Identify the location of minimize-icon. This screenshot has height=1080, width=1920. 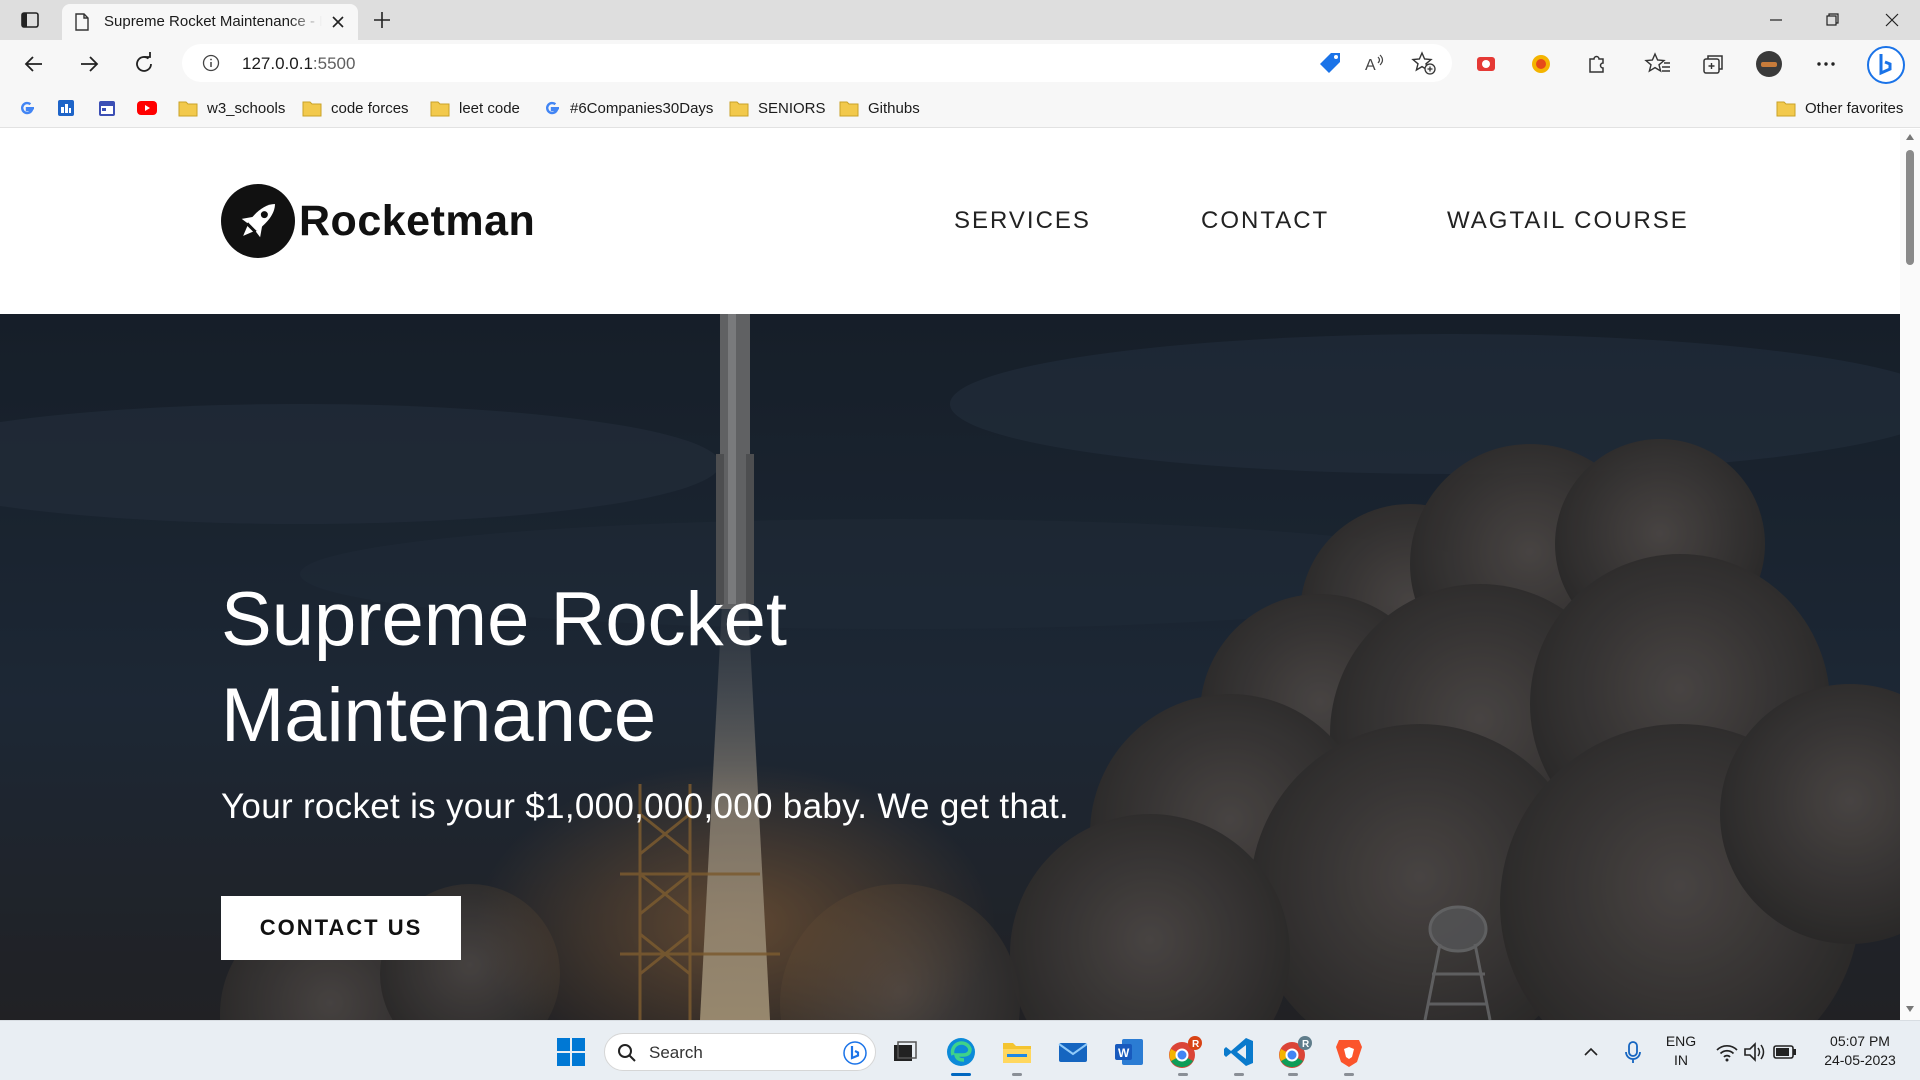
(1776, 20).